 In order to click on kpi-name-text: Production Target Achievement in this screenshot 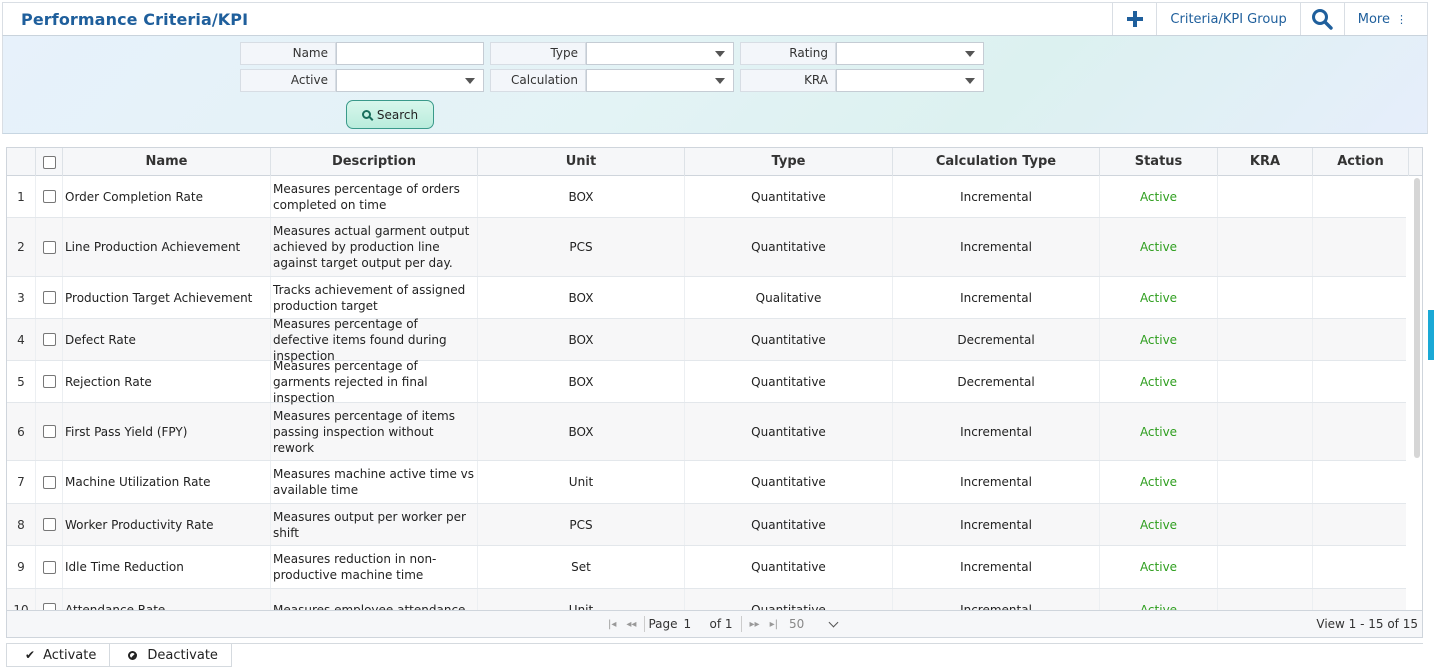, I will do `click(159, 297)`.